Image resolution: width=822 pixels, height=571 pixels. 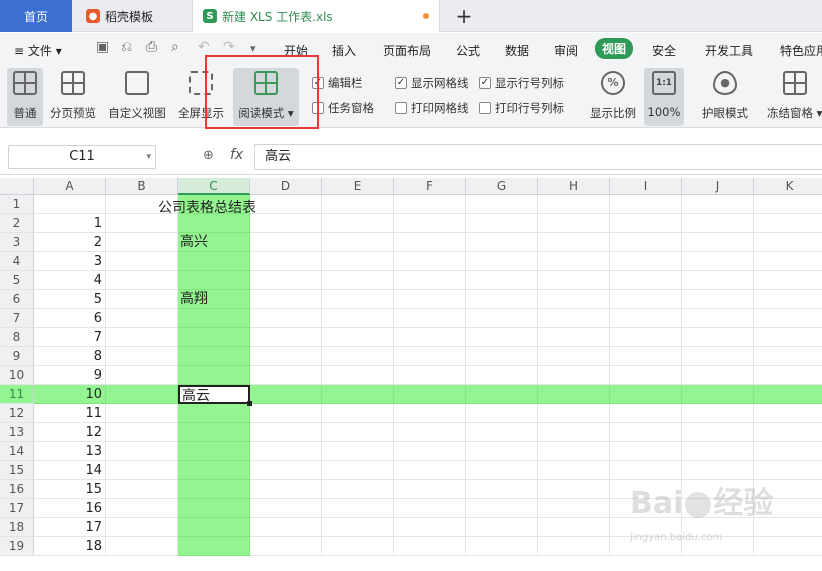 I want to click on cell-h3, so click(x=574, y=242).